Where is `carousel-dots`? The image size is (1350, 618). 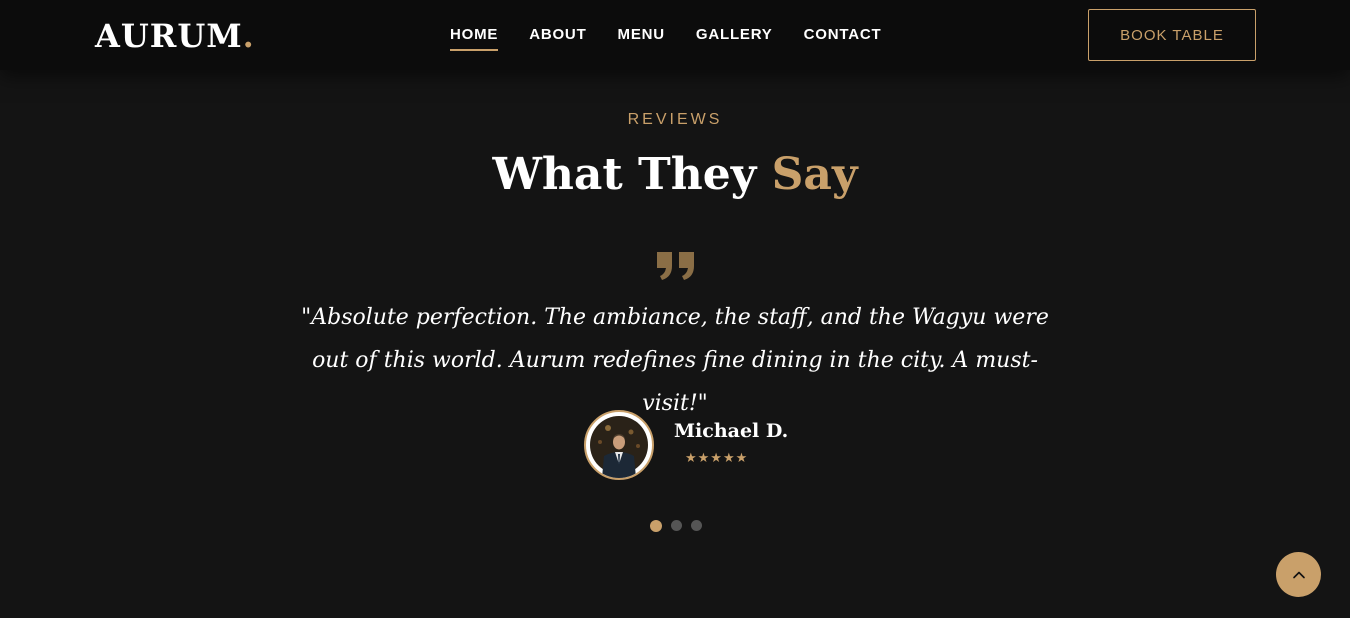 carousel-dots is located at coordinates (676, 526).